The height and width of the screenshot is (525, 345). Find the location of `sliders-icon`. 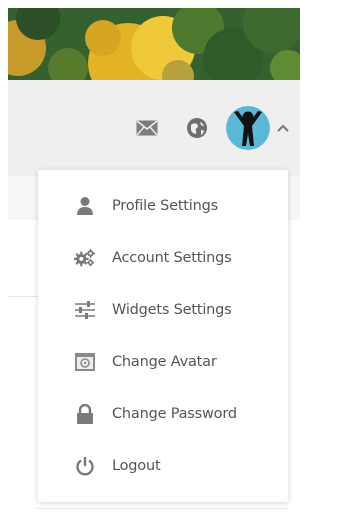

sliders-icon is located at coordinates (85, 310).